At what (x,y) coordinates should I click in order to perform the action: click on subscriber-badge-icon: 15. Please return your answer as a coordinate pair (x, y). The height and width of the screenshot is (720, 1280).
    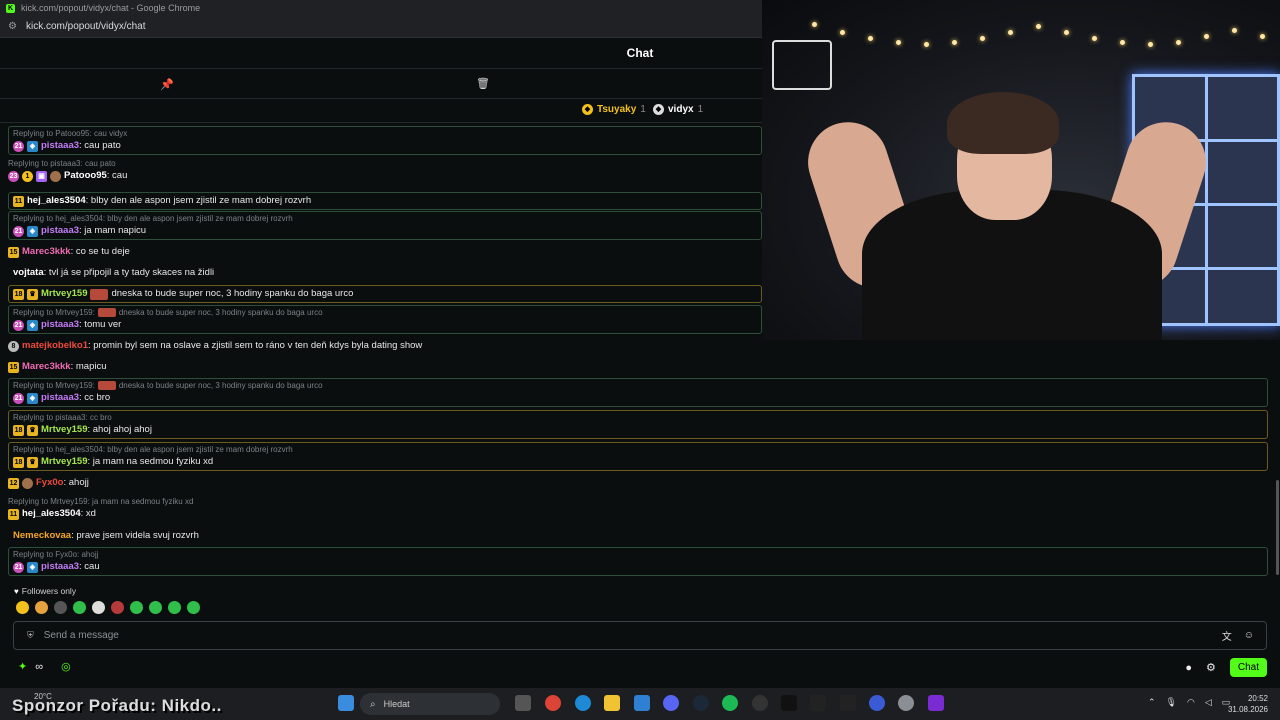
    Looking at the image, I should click on (13, 367).